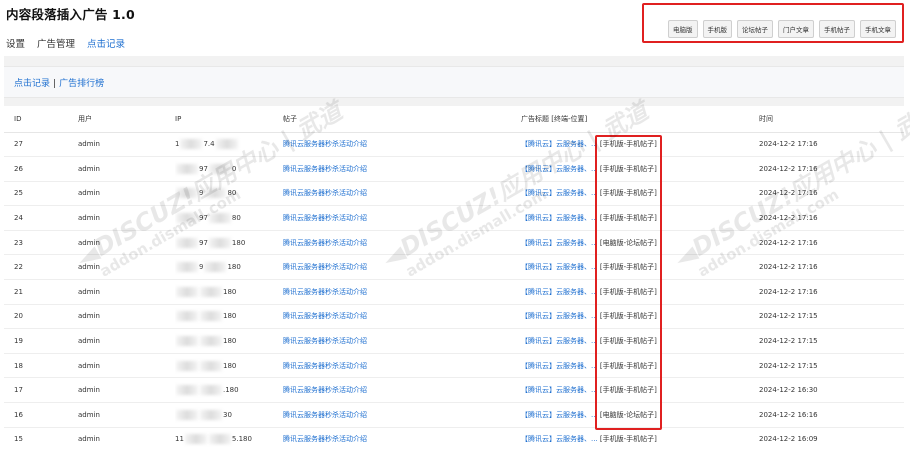 The width and height of the screenshot is (910, 450). I want to click on cell-id: 15, so click(41, 438).